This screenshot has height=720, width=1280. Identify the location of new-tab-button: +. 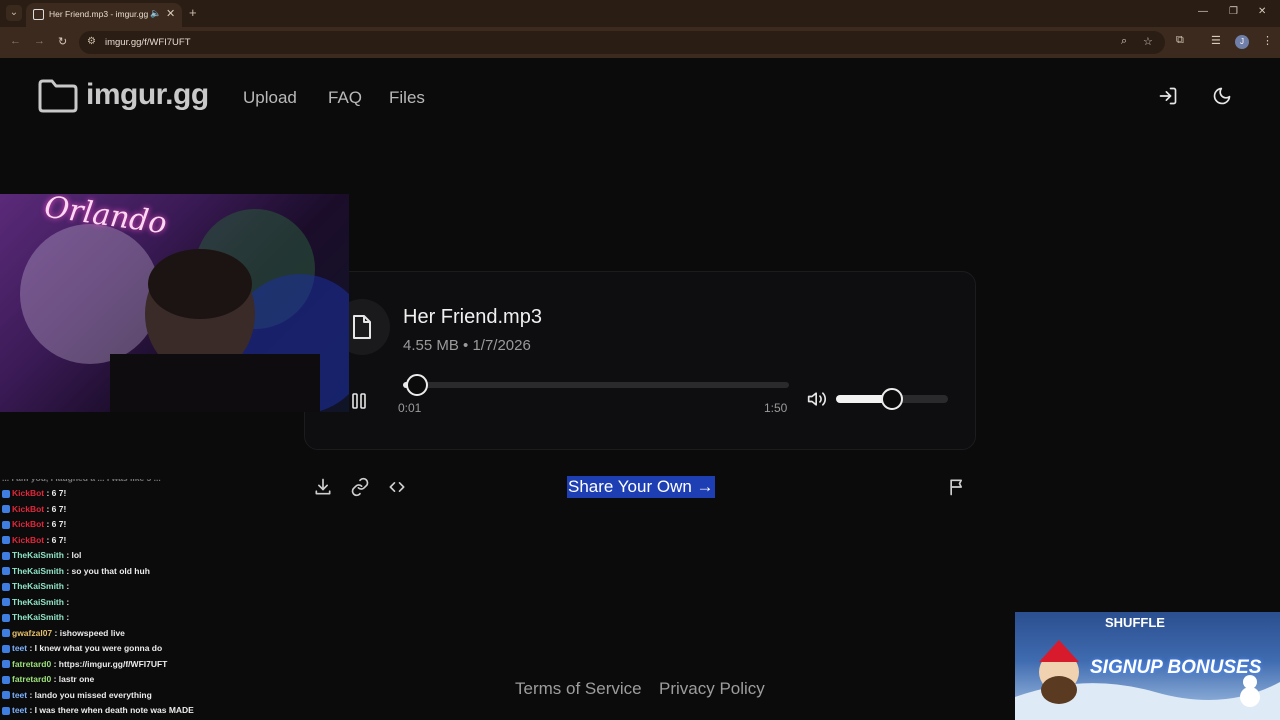
(193, 12).